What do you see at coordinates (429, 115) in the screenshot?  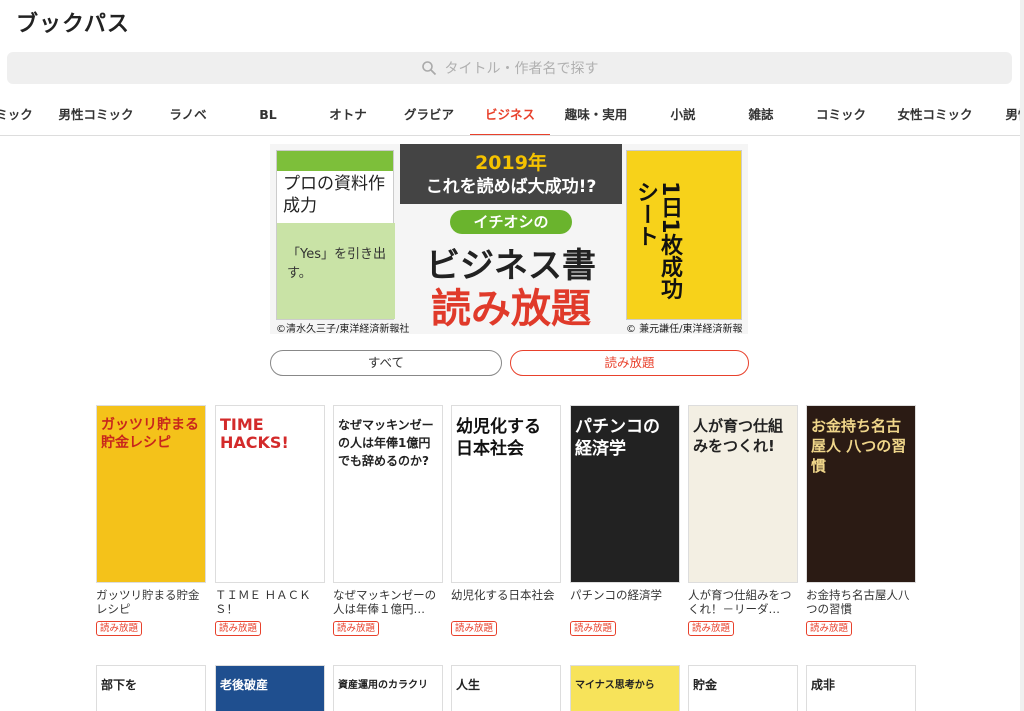 I see `tab-gravure: グラビア` at bounding box center [429, 115].